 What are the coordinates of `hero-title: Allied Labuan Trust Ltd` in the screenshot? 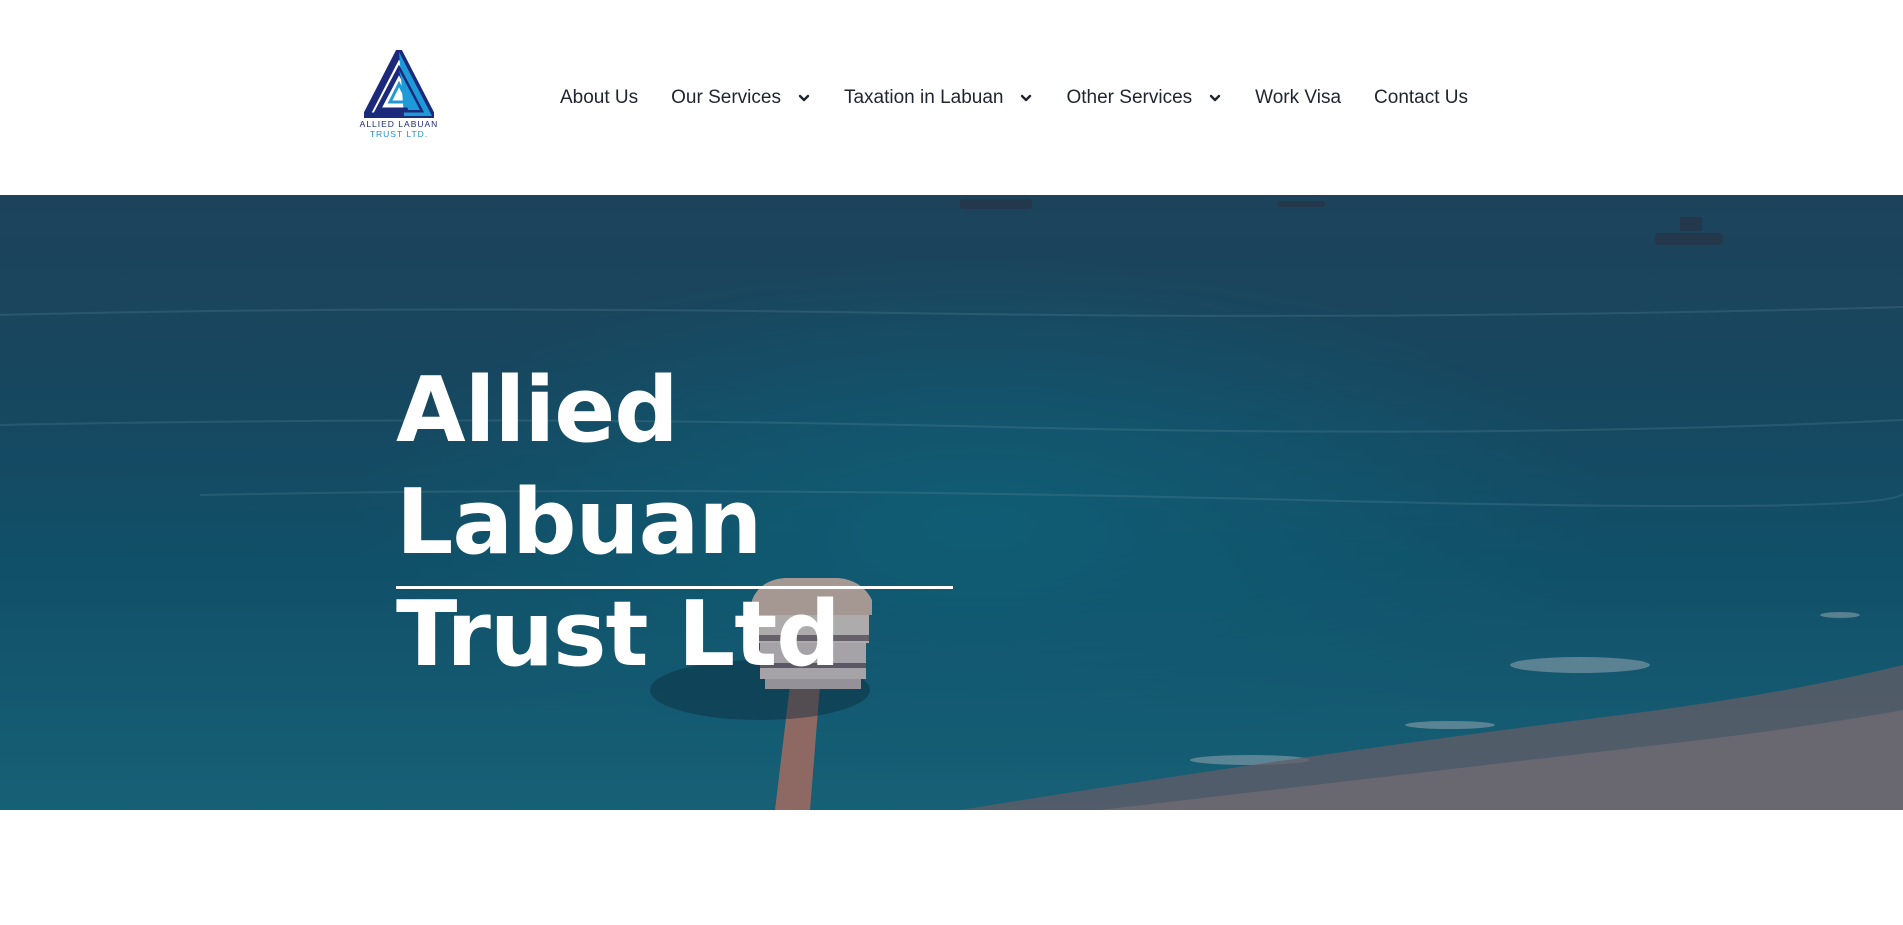 It's located at (716, 523).